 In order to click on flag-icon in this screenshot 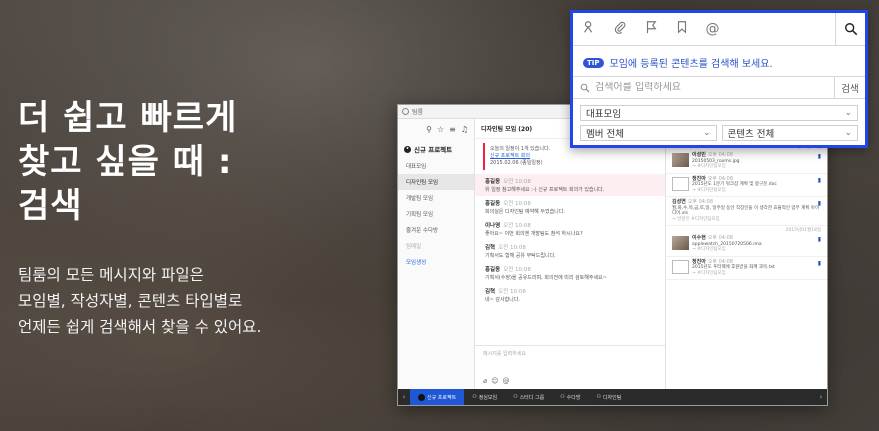, I will do `click(650, 29)`.